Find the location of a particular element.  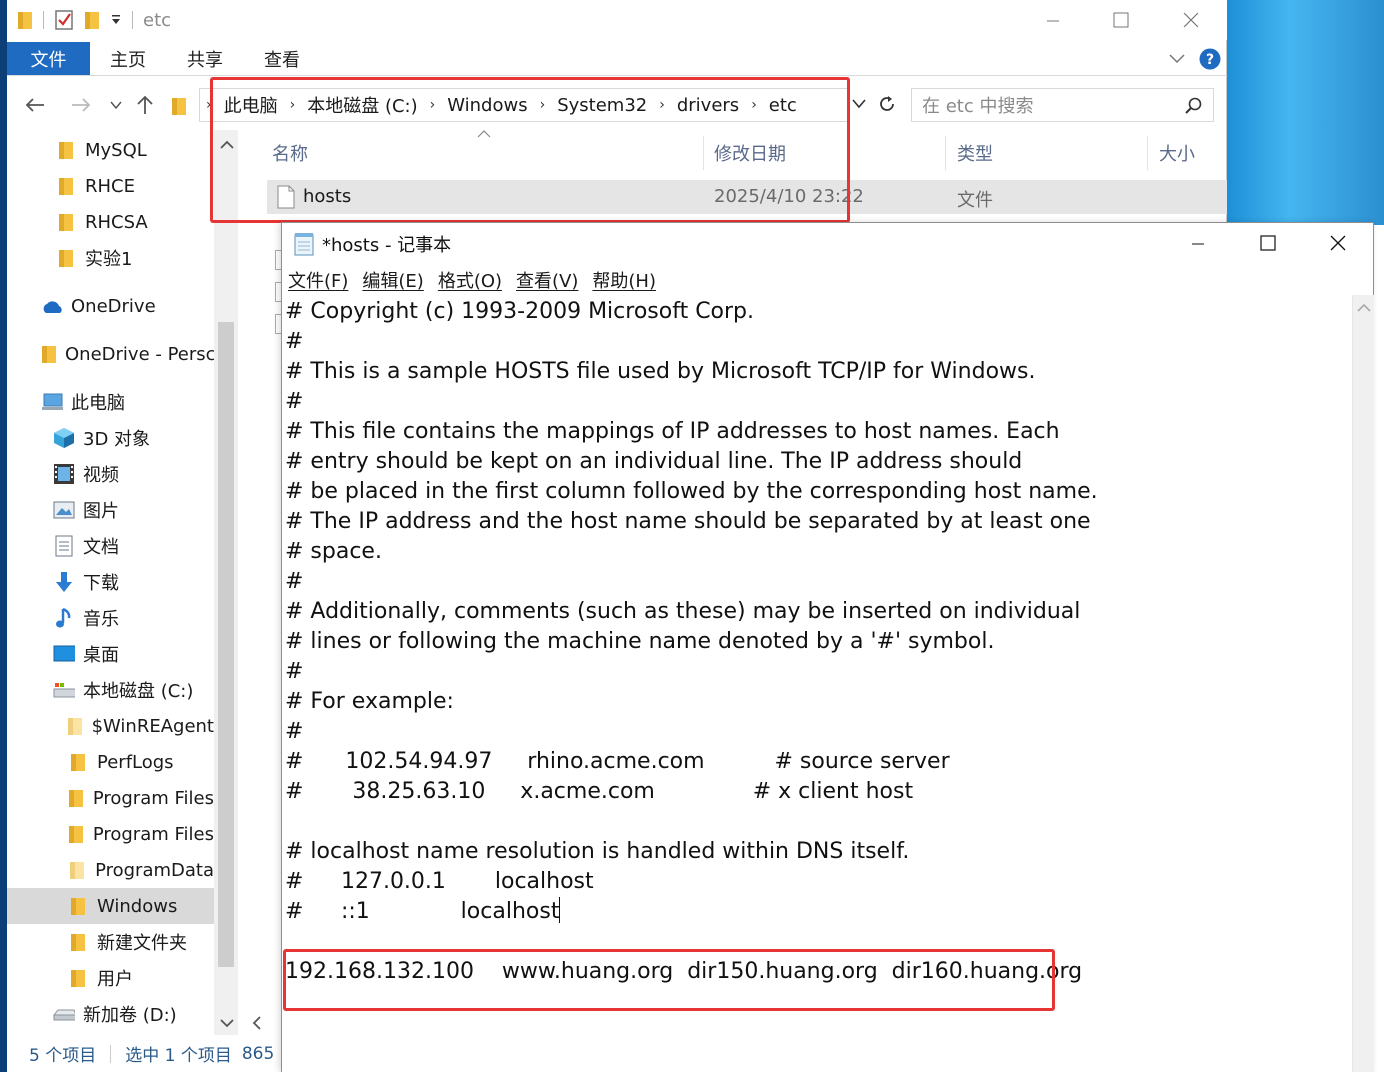

nav-item-lab1: 实验1 is located at coordinates (110, 258).